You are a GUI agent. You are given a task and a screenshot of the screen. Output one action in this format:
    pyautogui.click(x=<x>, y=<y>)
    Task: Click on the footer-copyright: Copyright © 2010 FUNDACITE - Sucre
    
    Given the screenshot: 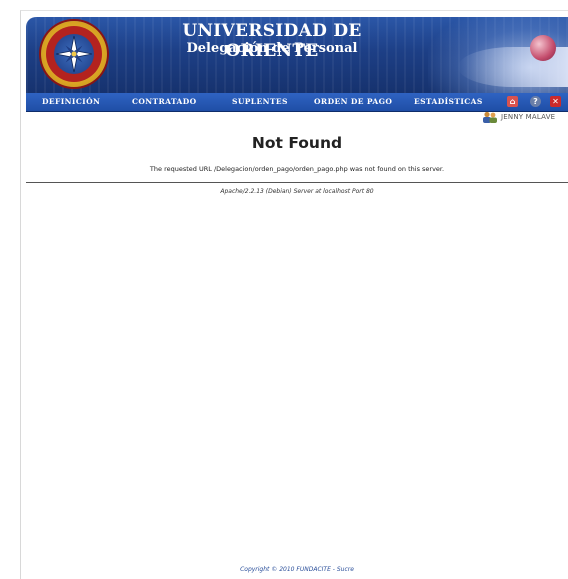 What is the action you would take?
    pyautogui.click(x=297, y=569)
    